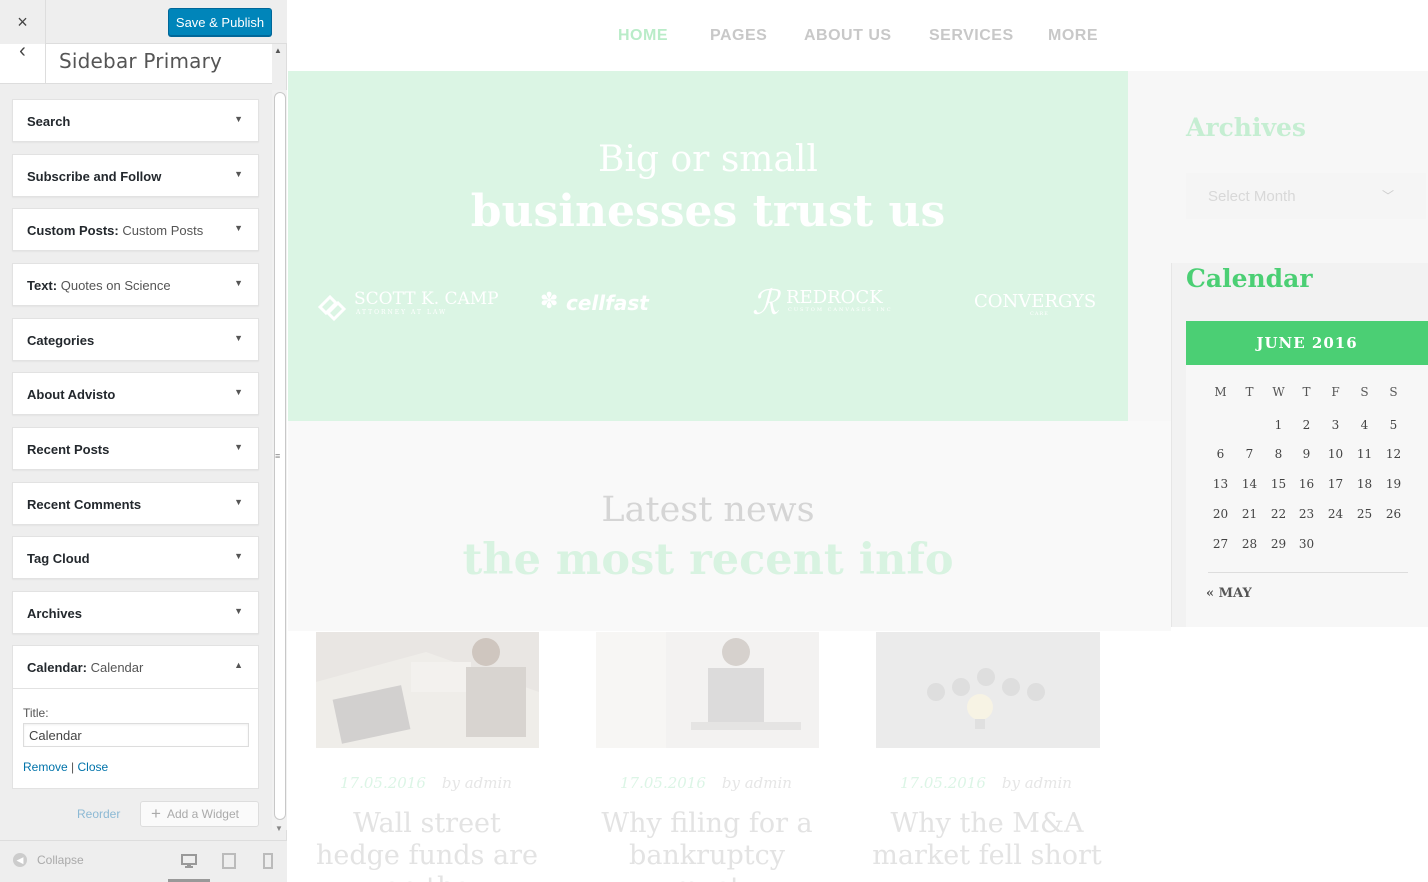  What do you see at coordinates (135, 557) in the screenshot?
I see `widget-tag-cloud: Tag Cloud ▼` at bounding box center [135, 557].